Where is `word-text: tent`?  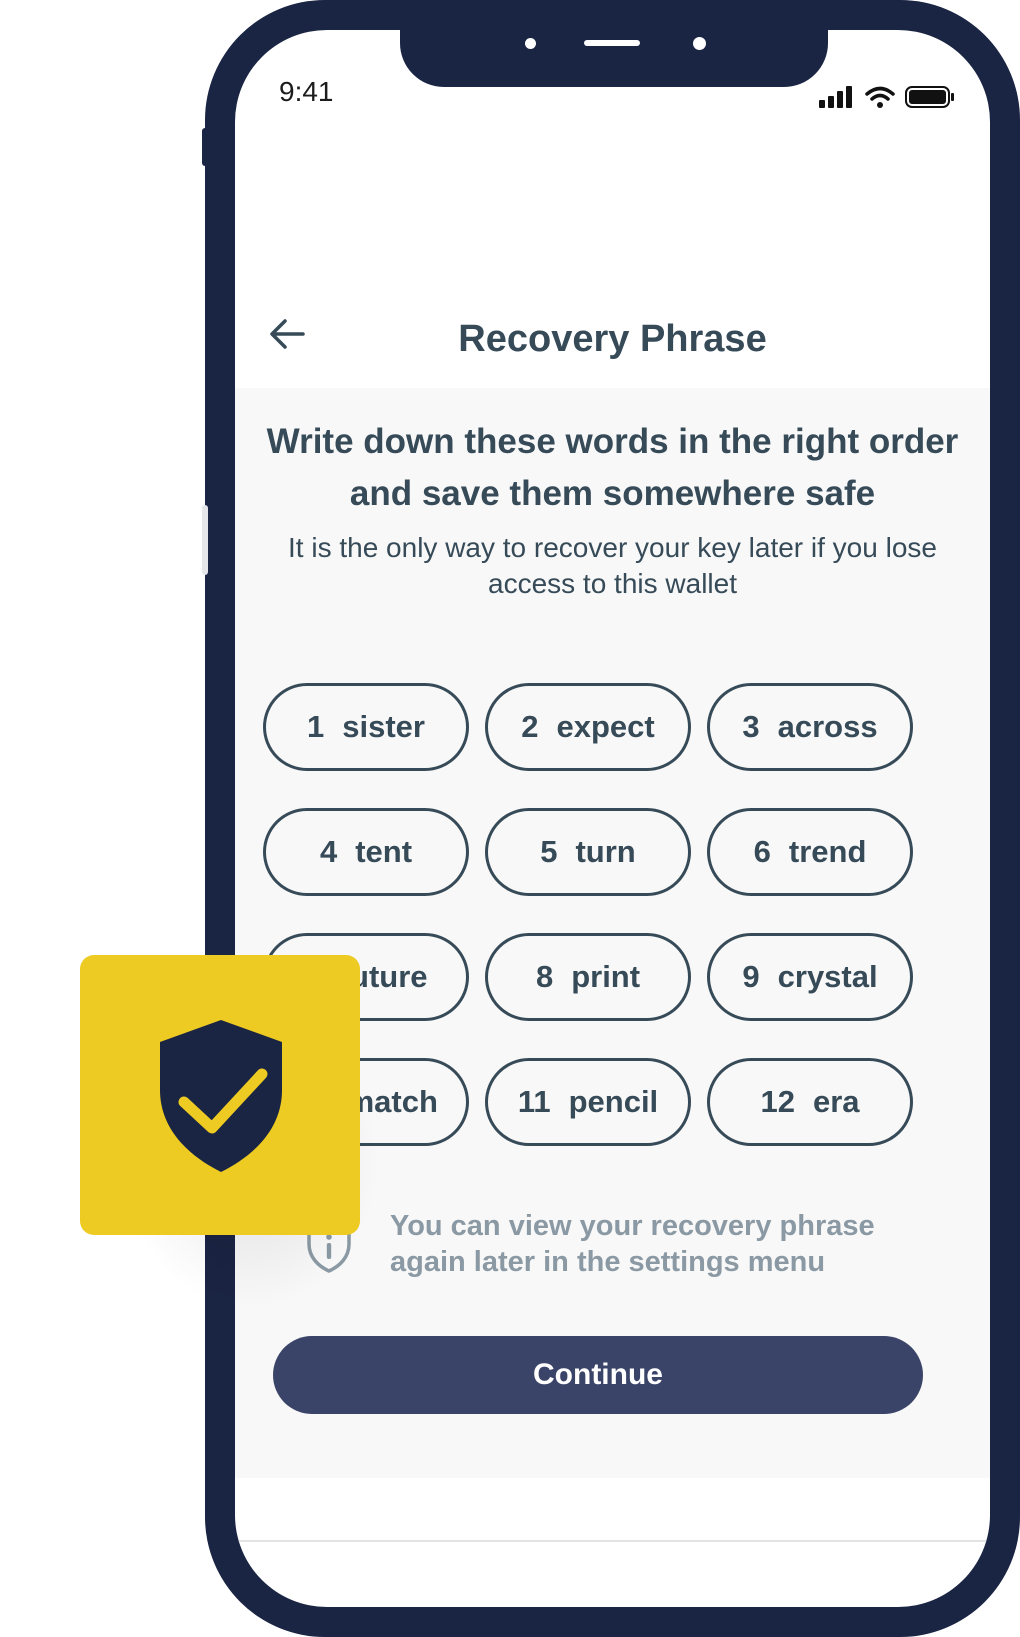
word-text: tent is located at coordinates (384, 851).